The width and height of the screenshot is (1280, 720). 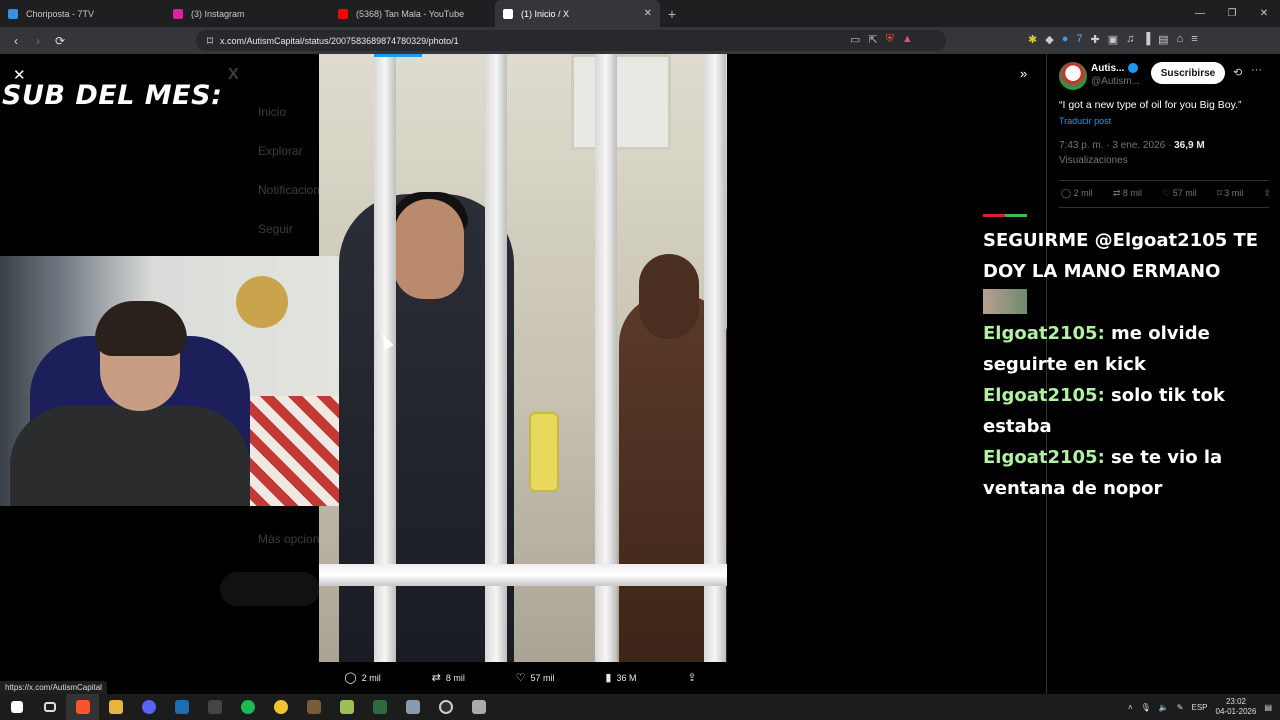 What do you see at coordinates (1128, 349) in the screenshot?
I see `chat-message: Elgoat2105: me olvide seguirte en kick` at bounding box center [1128, 349].